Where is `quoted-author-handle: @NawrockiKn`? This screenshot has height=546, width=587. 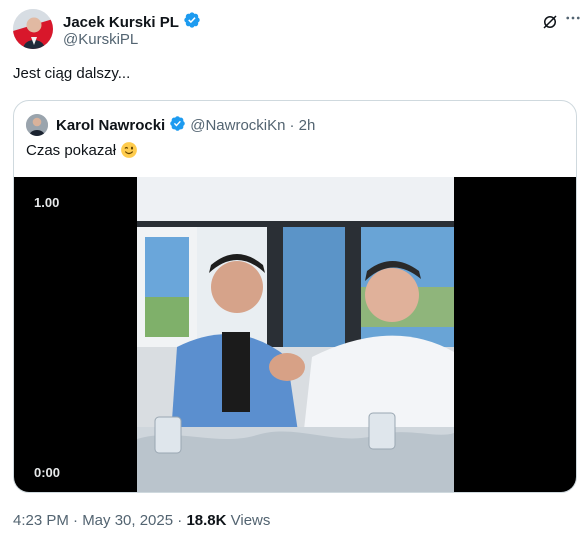
quoted-author-handle: @NawrockiKn is located at coordinates (237, 125).